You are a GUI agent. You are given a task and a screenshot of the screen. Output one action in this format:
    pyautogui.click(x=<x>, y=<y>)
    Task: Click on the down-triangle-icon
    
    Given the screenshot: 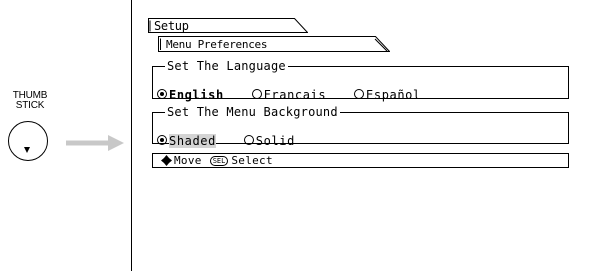 What is the action you would take?
    pyautogui.click(x=27, y=150)
    